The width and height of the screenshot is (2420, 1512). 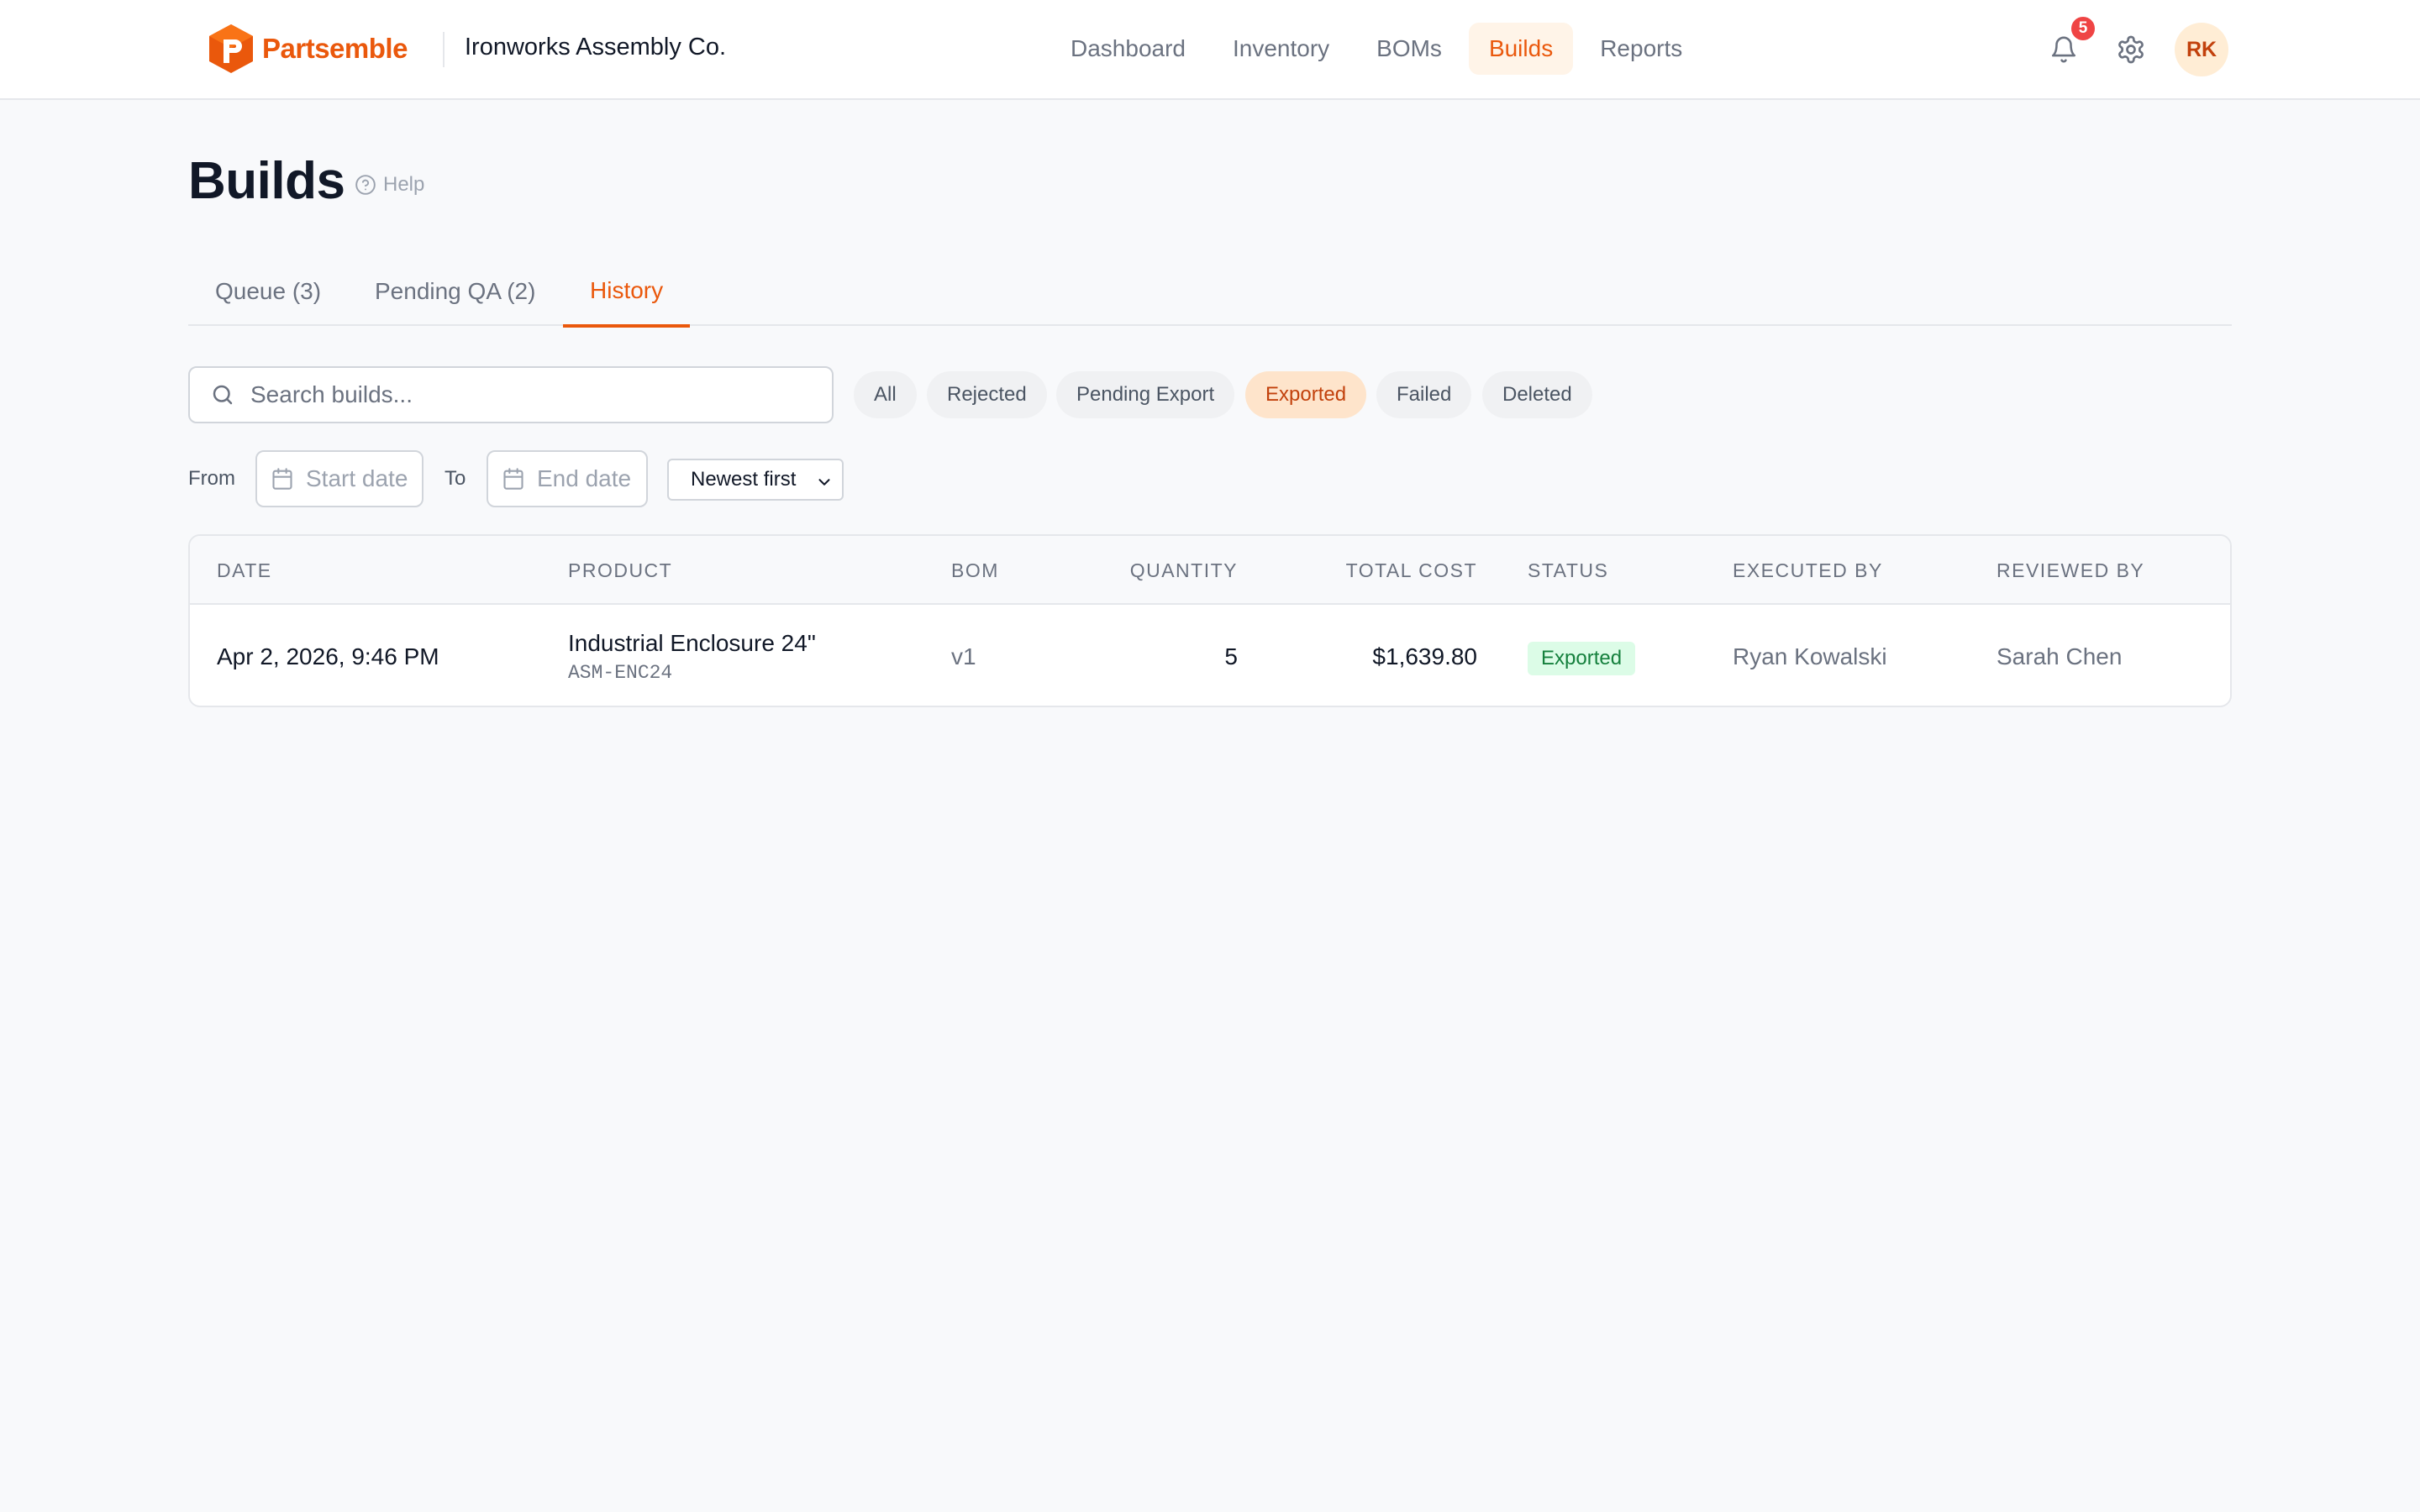 I want to click on column-header-reviewed-by: REVIEWED BY, so click(x=2070, y=570).